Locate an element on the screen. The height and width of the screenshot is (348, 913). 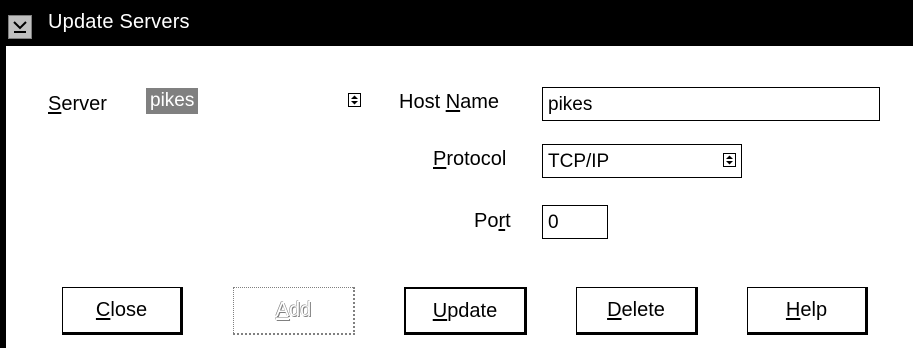
close-button: Close is located at coordinates (122, 311).